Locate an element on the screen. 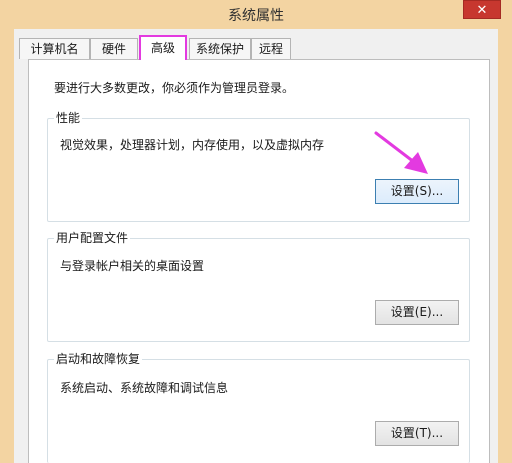 The width and height of the screenshot is (512, 463). tab-remote: 远程 is located at coordinates (271, 48).